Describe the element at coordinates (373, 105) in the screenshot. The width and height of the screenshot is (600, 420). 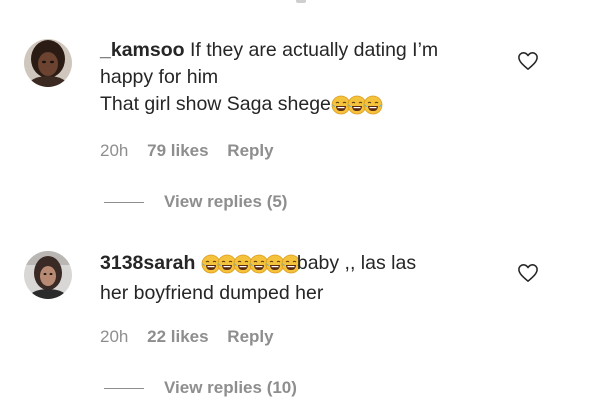
I see `face-with-tears-of-joy-icon` at that location.